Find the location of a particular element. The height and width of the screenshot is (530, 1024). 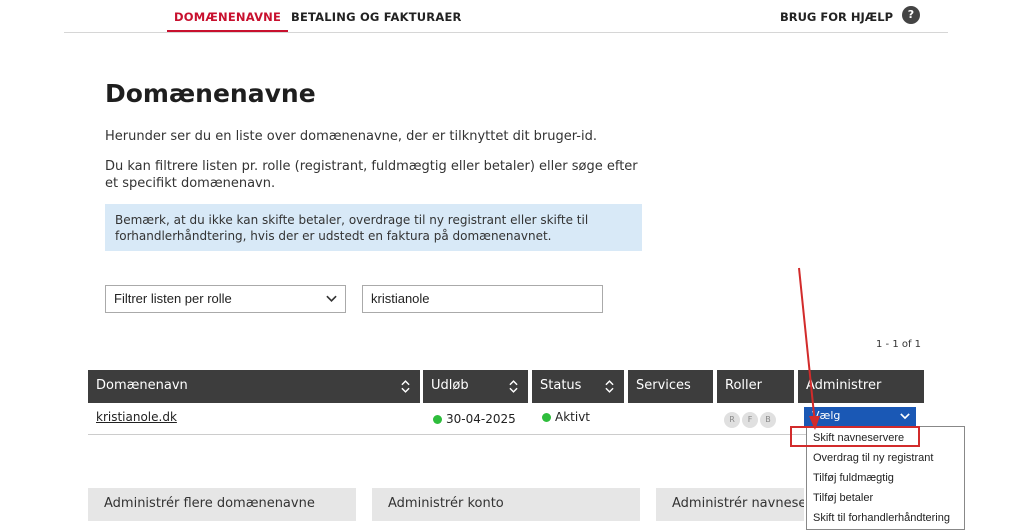

role-filter-value: Filtrer listen per rolle is located at coordinates (173, 298).